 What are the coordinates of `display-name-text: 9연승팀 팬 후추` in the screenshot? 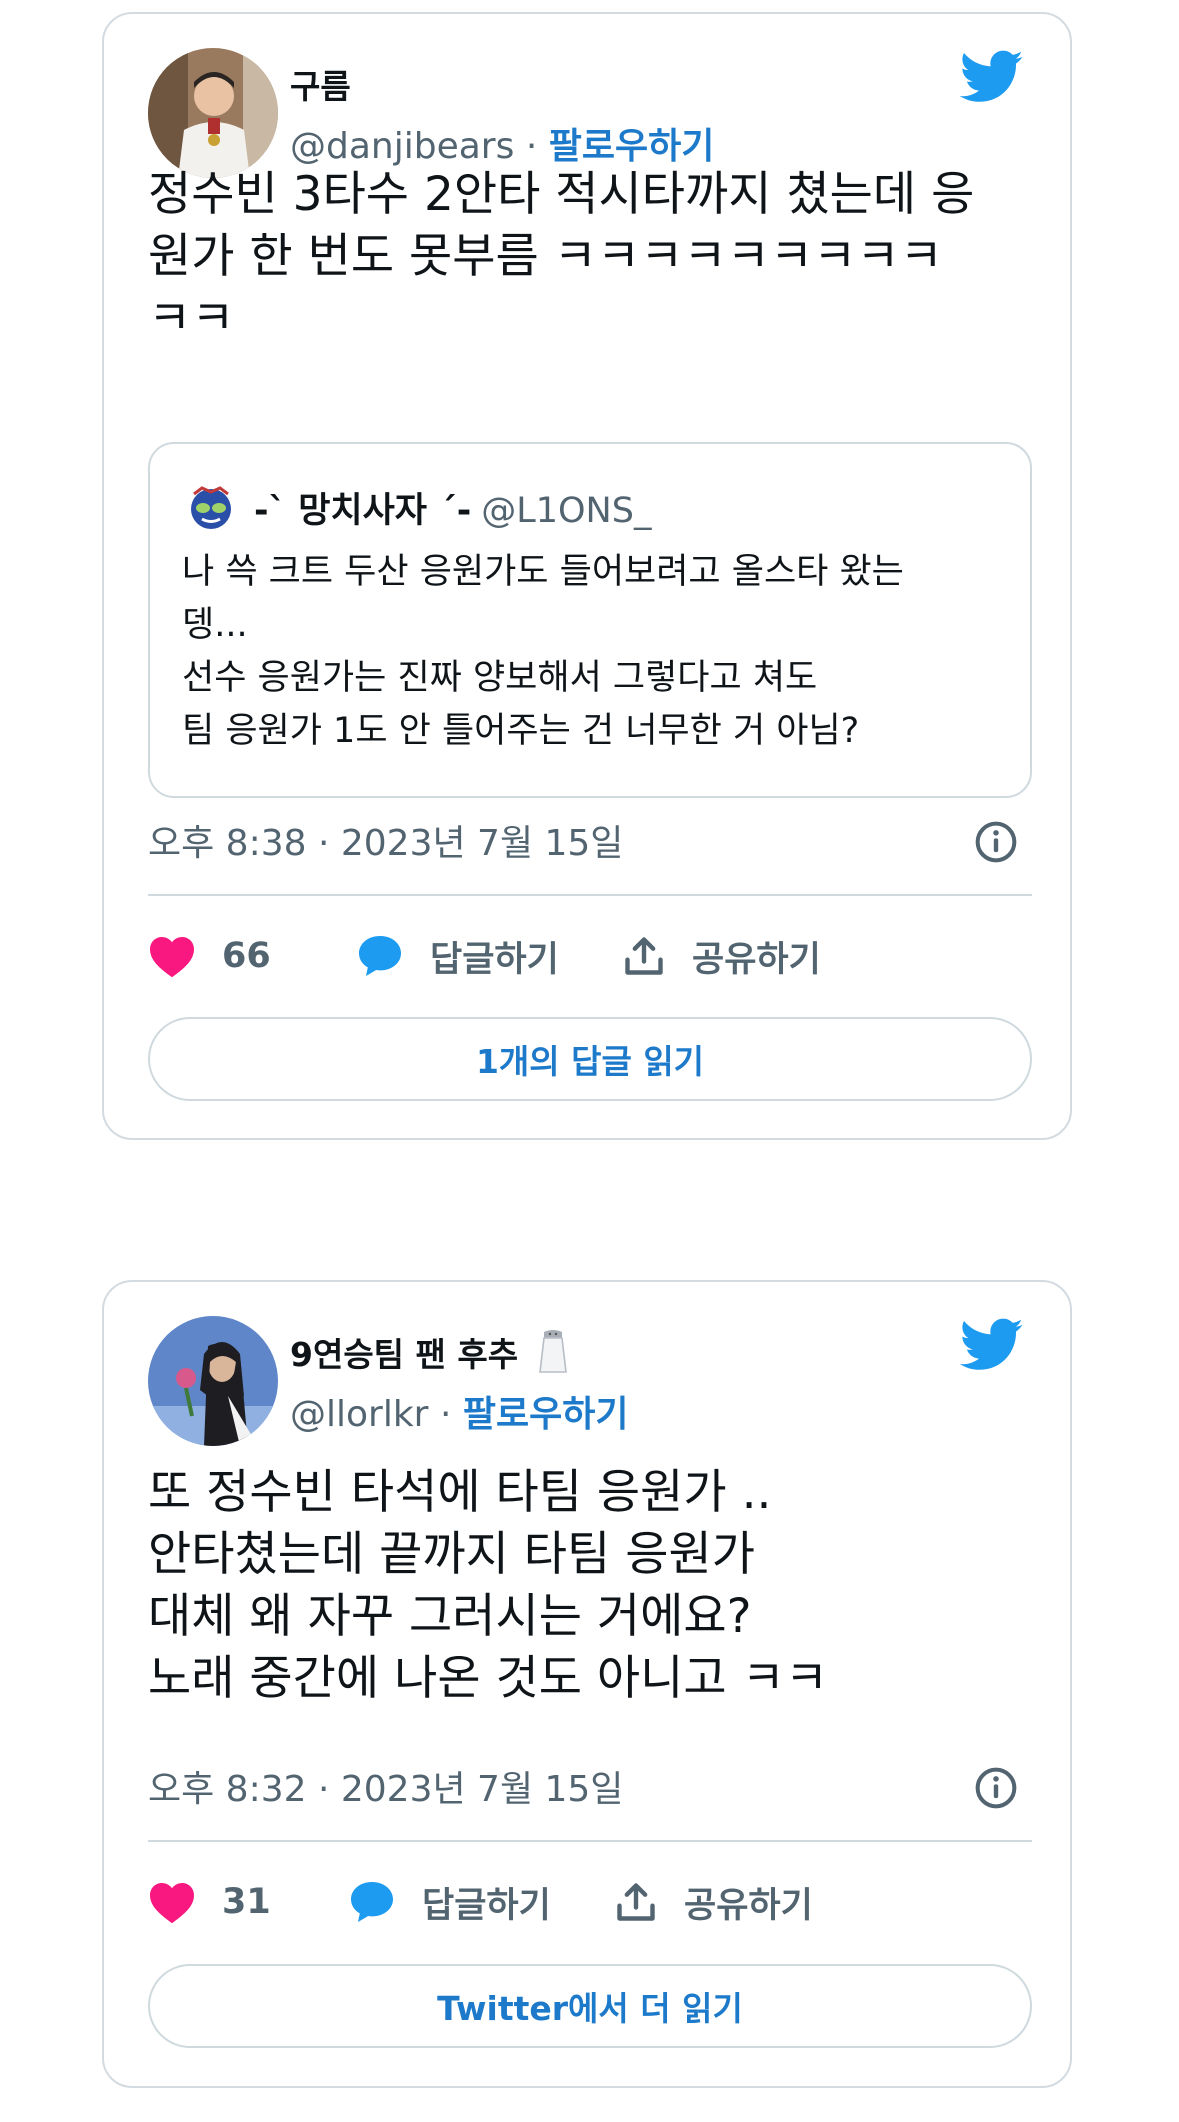 It's located at (404, 1354).